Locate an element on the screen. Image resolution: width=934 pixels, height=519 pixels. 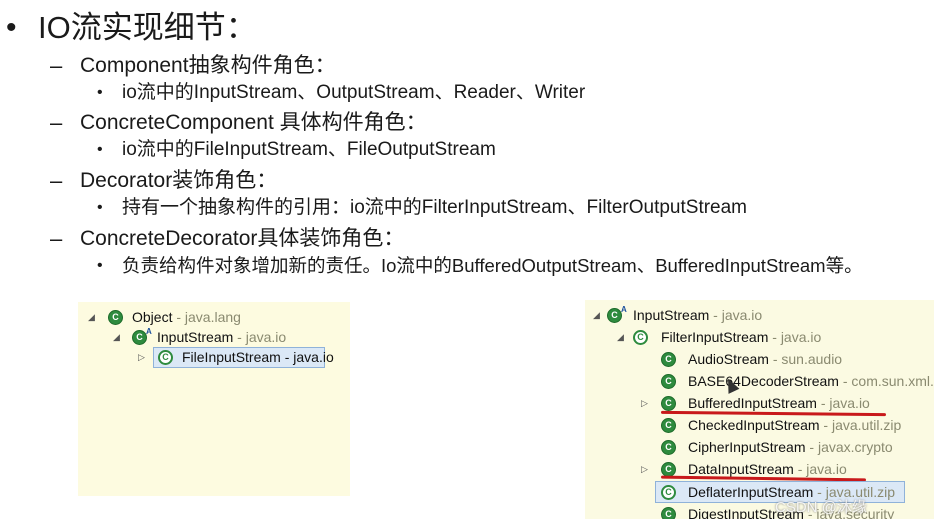
class-name: FilterInputStream is located at coordinates (715, 337).